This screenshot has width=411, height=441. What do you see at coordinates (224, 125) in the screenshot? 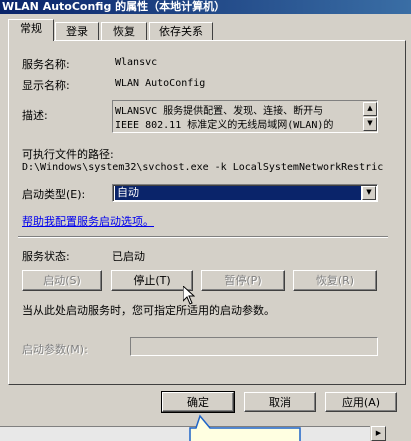
I see `description-line-2: IEEE 802.11 标准定义的无线局域网(WLAN)的` at bounding box center [224, 125].